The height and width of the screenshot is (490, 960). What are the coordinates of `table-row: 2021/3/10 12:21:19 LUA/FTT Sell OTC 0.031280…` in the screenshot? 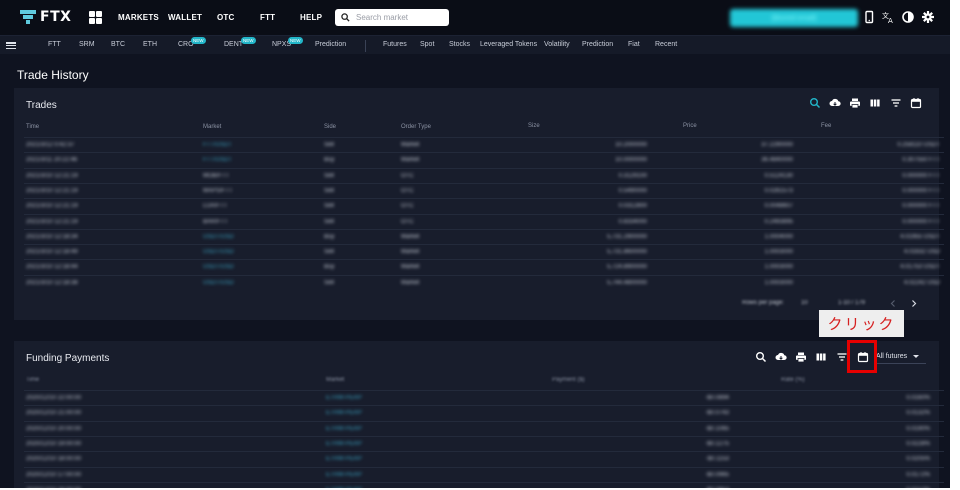 It's located at (484, 205).